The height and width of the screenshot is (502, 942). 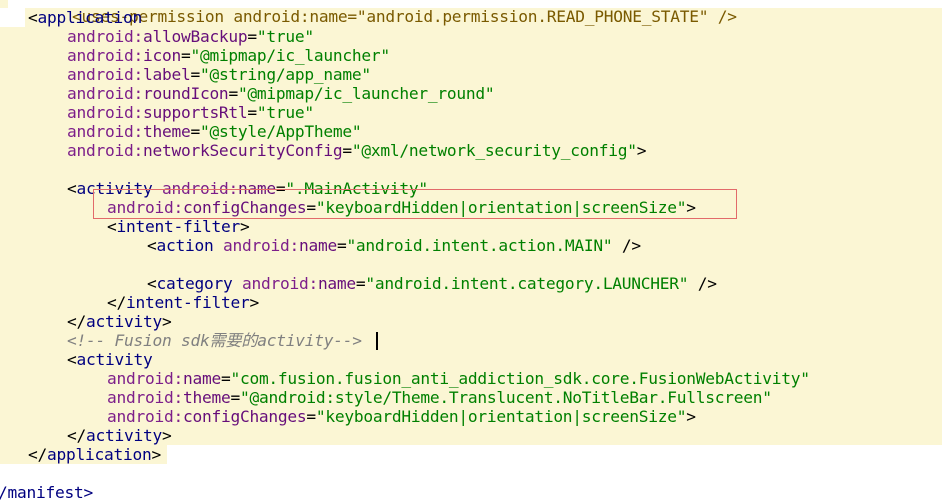 What do you see at coordinates (185, 93) in the screenshot?
I see `attr-name: roundIcon` at bounding box center [185, 93].